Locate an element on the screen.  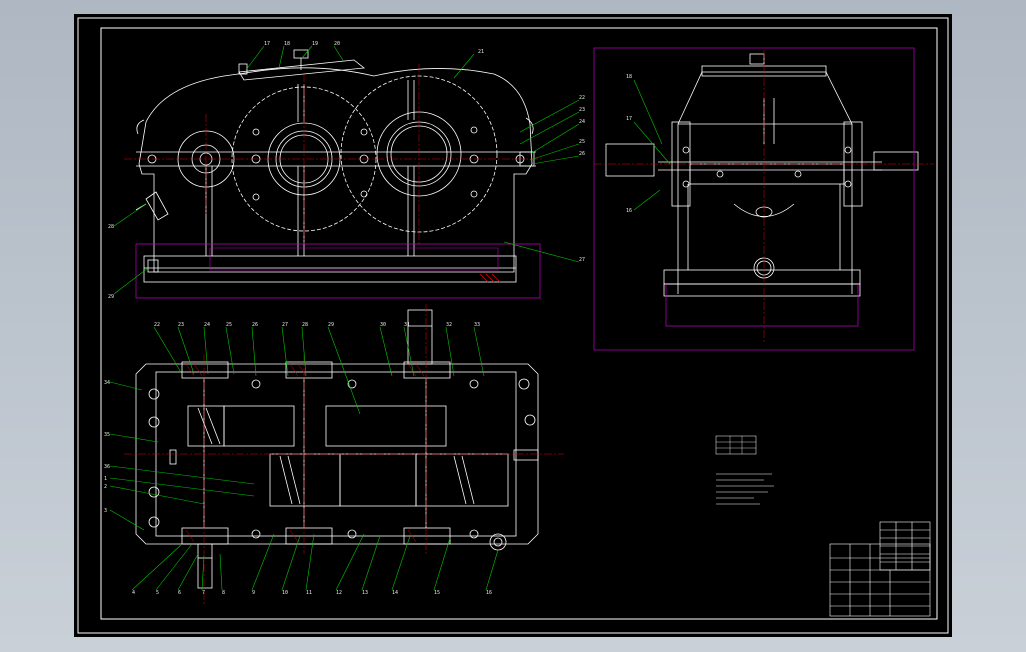
part-number-label: 20 is located at coordinates (337, 44).